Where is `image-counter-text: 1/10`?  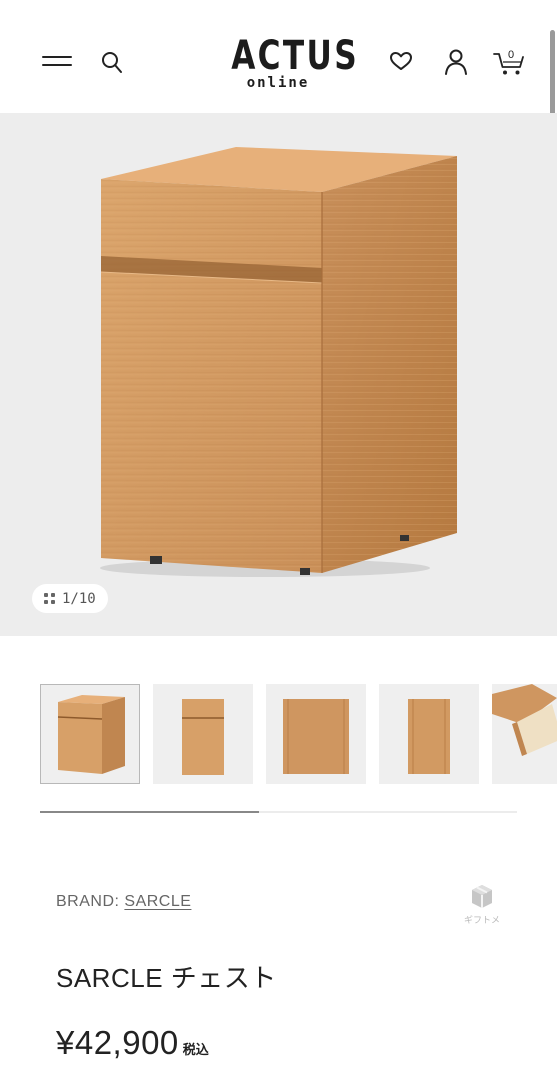 image-counter-text: 1/10 is located at coordinates (79, 598).